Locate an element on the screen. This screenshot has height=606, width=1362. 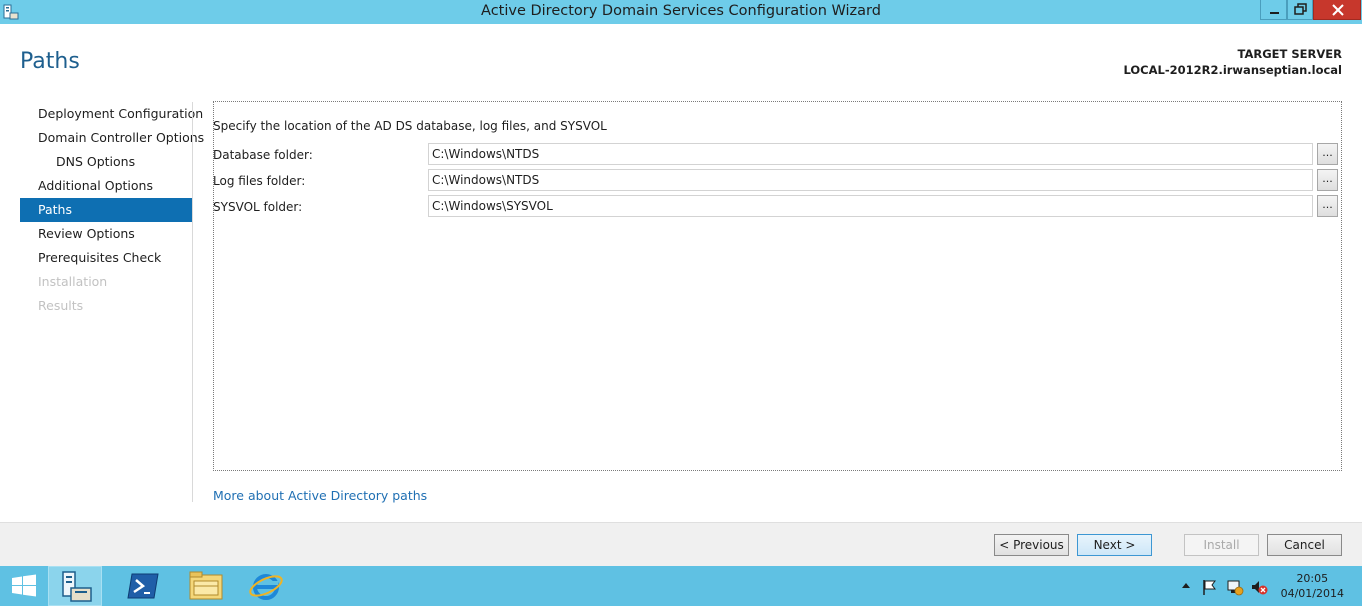
restore-icon is located at coordinates (1300, 9).